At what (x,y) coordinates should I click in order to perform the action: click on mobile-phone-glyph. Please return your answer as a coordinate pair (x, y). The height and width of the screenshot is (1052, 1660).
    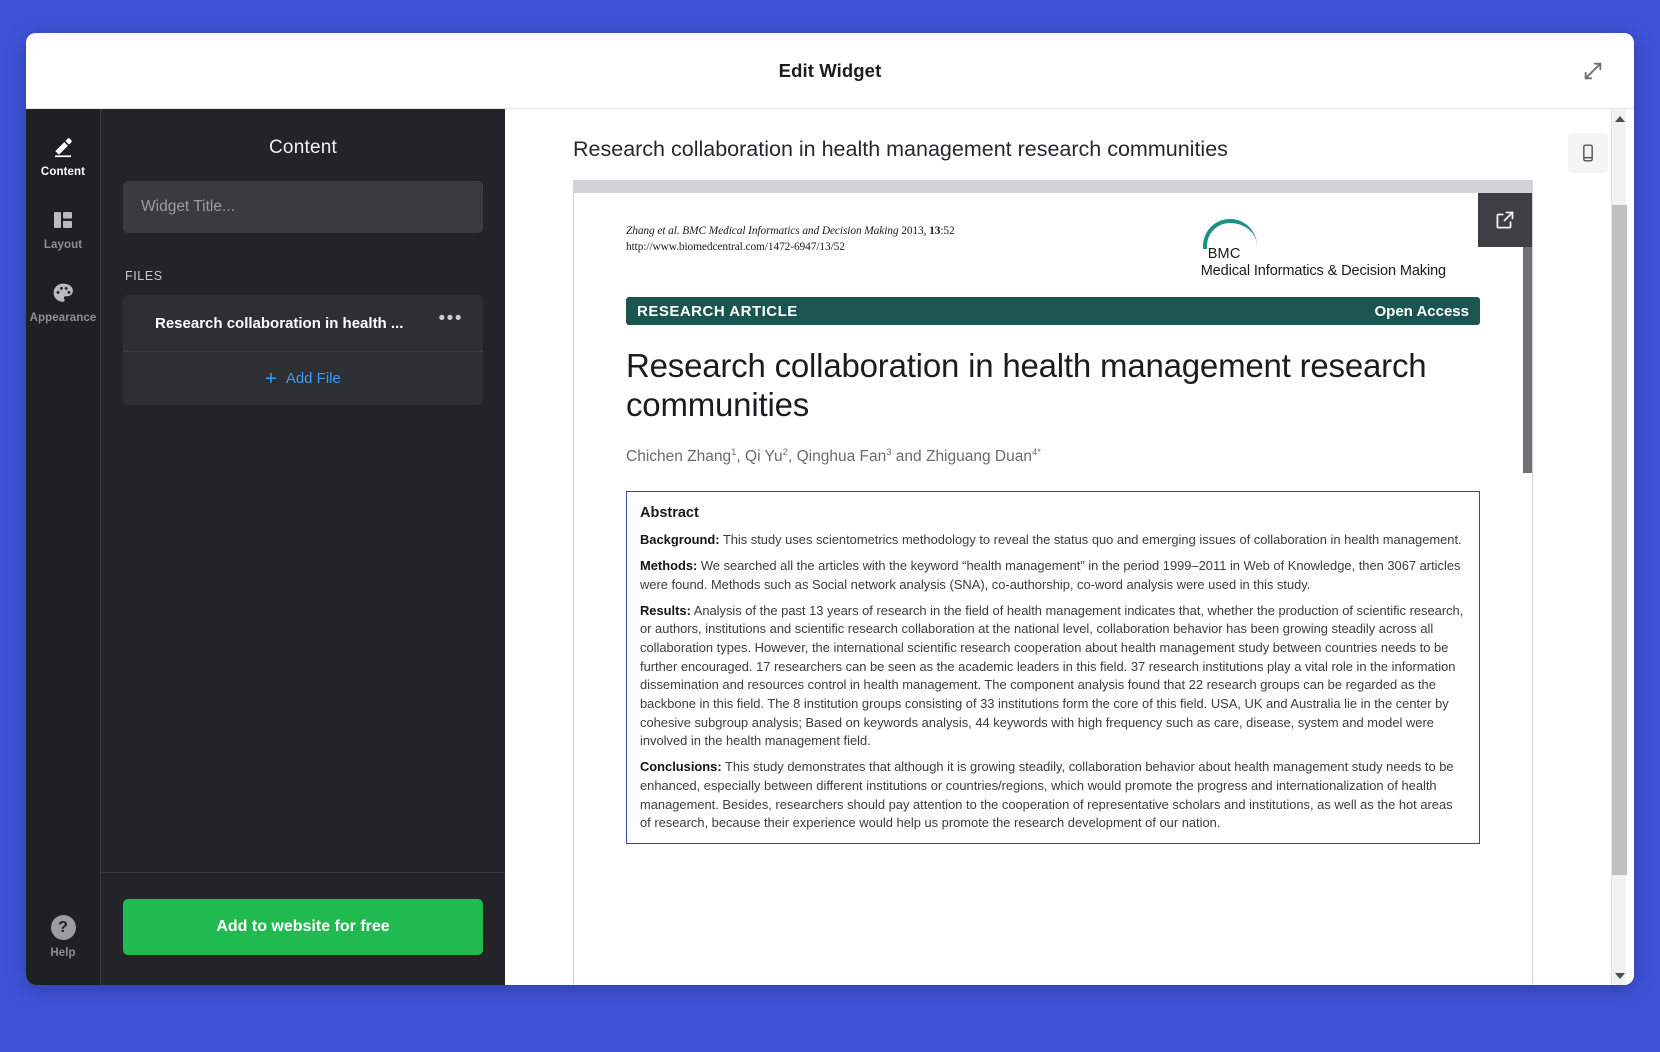
    Looking at the image, I should click on (1588, 153).